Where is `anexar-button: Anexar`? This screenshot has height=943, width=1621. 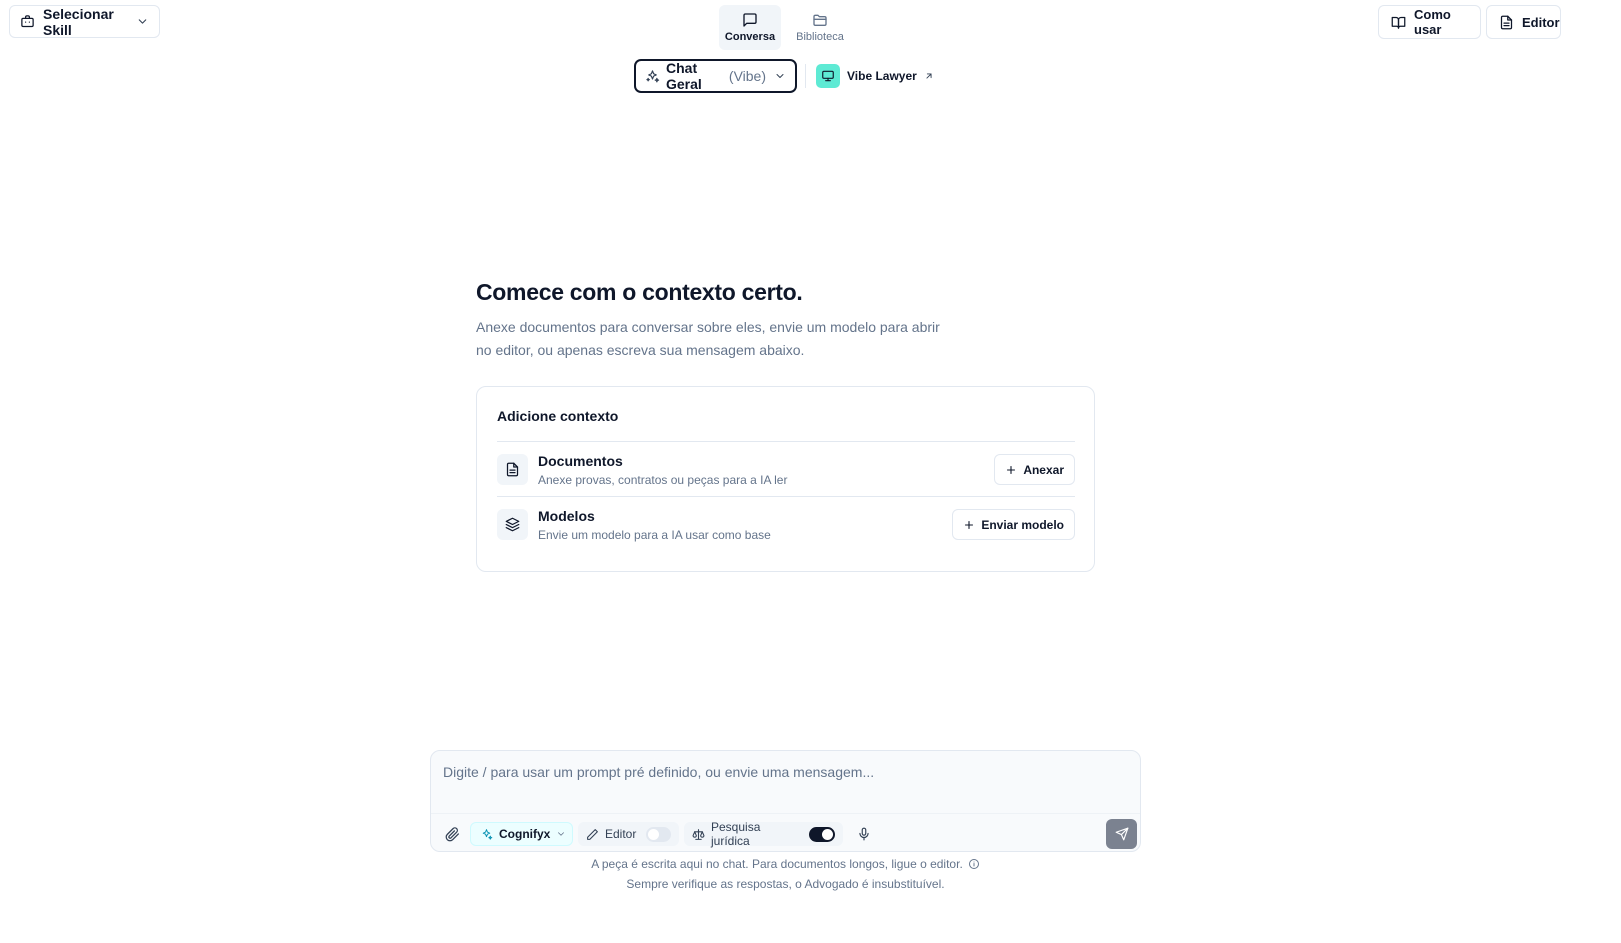
anexar-button: Anexar is located at coordinates (1034, 469).